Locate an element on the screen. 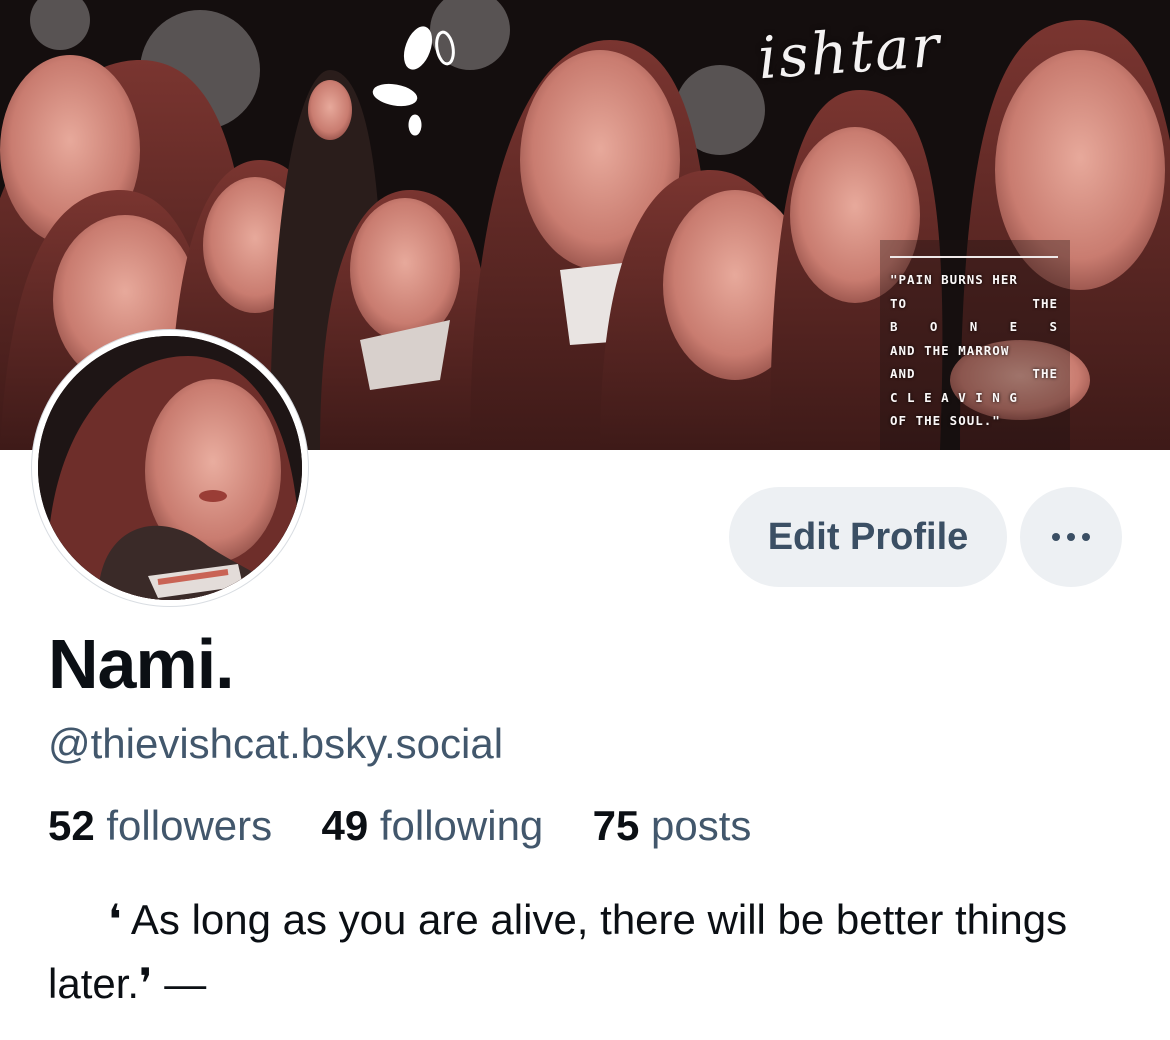  profile-handle: @thievishcat.bsky.social is located at coordinates (276, 743).